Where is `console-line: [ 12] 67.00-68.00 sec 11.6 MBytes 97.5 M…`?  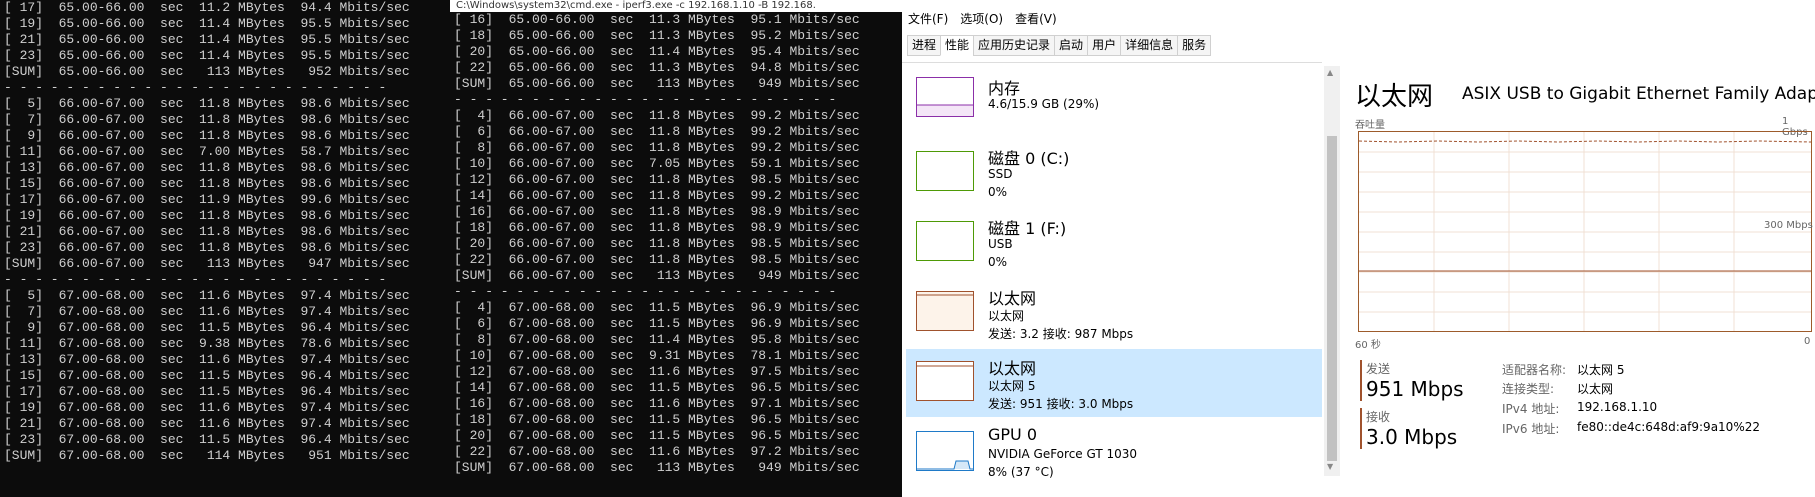 console-line: [ 12] 67.00-68.00 sec 11.6 MBytes 97.5 M… is located at coordinates (657, 371).